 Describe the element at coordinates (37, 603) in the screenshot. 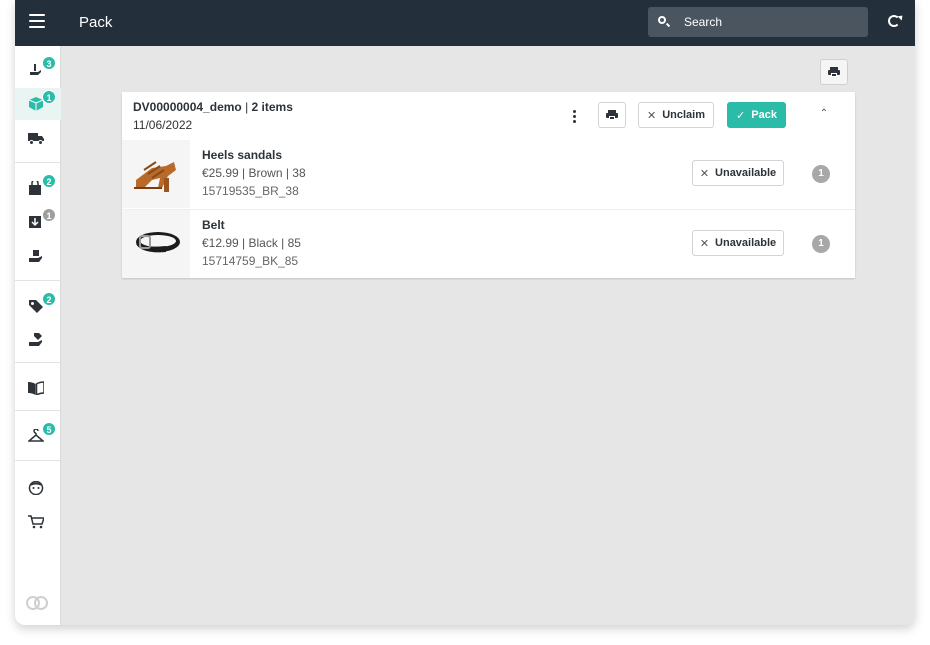

I see `brand-logo` at that location.